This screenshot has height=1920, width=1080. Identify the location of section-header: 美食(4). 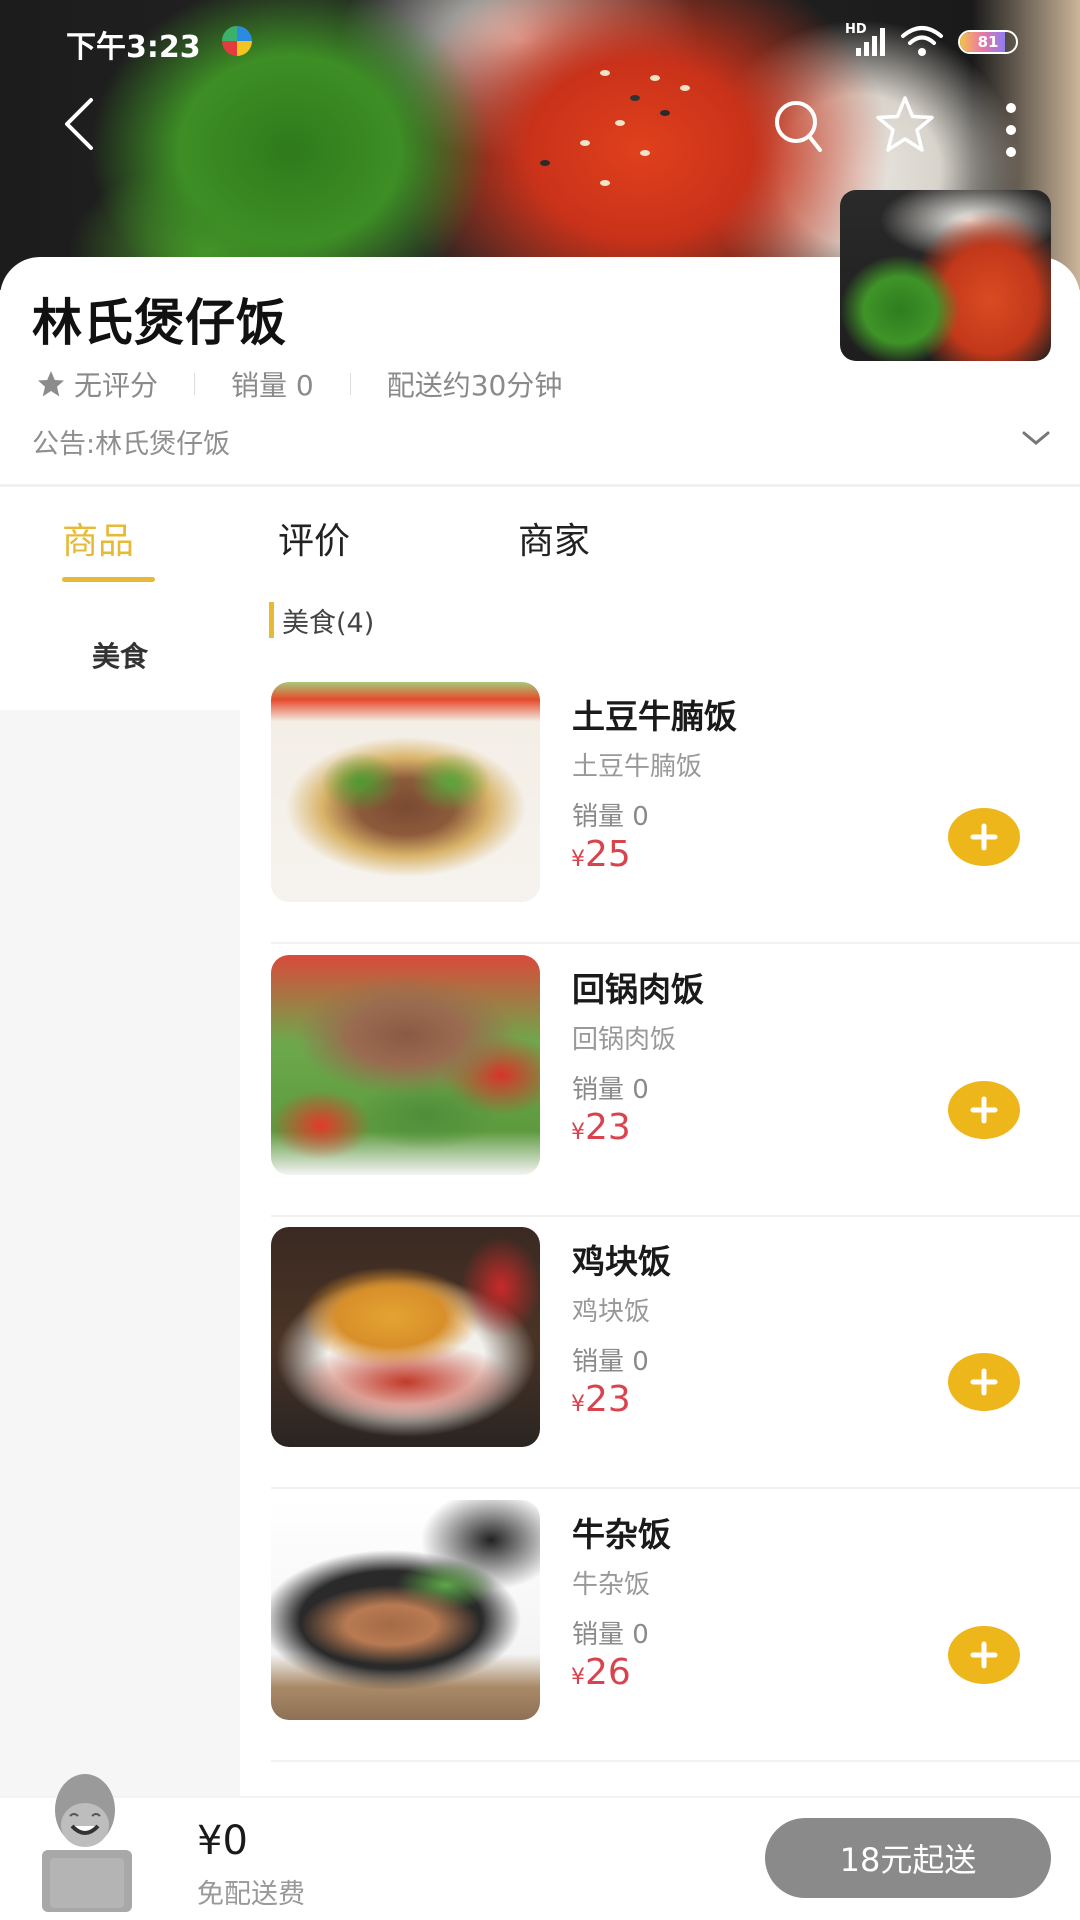
(322, 620).